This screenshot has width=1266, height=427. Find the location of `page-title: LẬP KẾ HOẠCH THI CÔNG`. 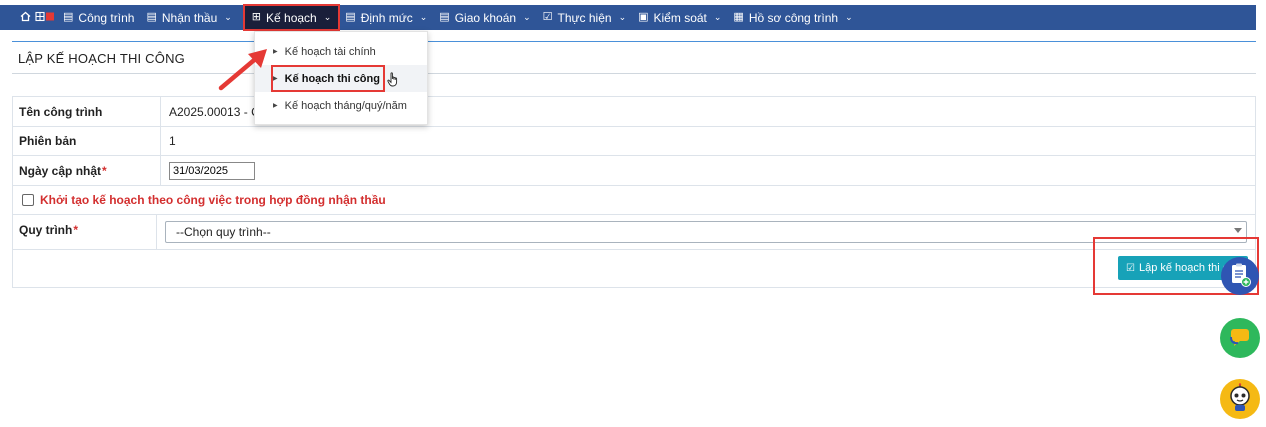

page-title: LẬP KẾ HOẠCH THI CÔNG is located at coordinates (101, 58).